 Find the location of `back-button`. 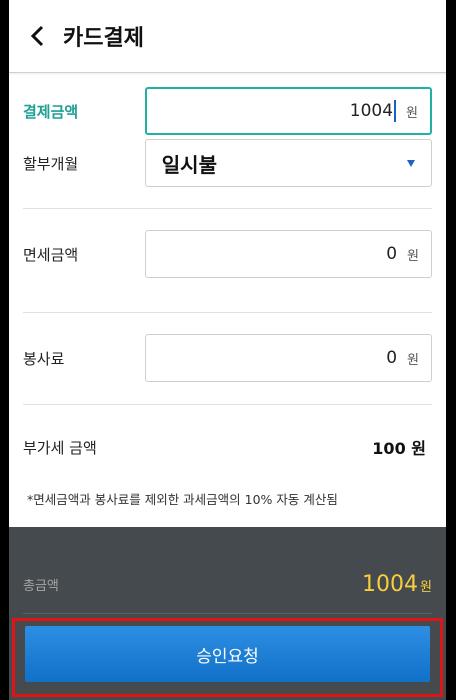

back-button is located at coordinates (38, 36).